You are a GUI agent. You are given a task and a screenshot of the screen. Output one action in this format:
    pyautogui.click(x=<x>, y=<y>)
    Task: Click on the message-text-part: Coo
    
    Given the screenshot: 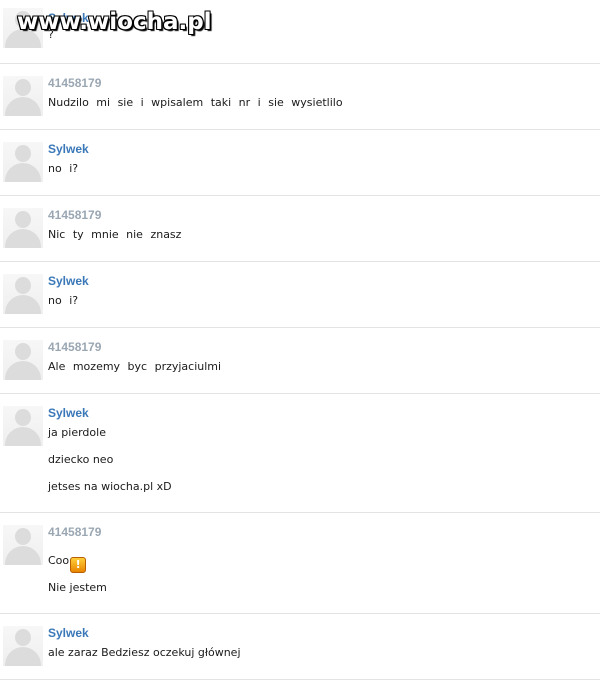 What is the action you would take?
    pyautogui.click(x=59, y=560)
    